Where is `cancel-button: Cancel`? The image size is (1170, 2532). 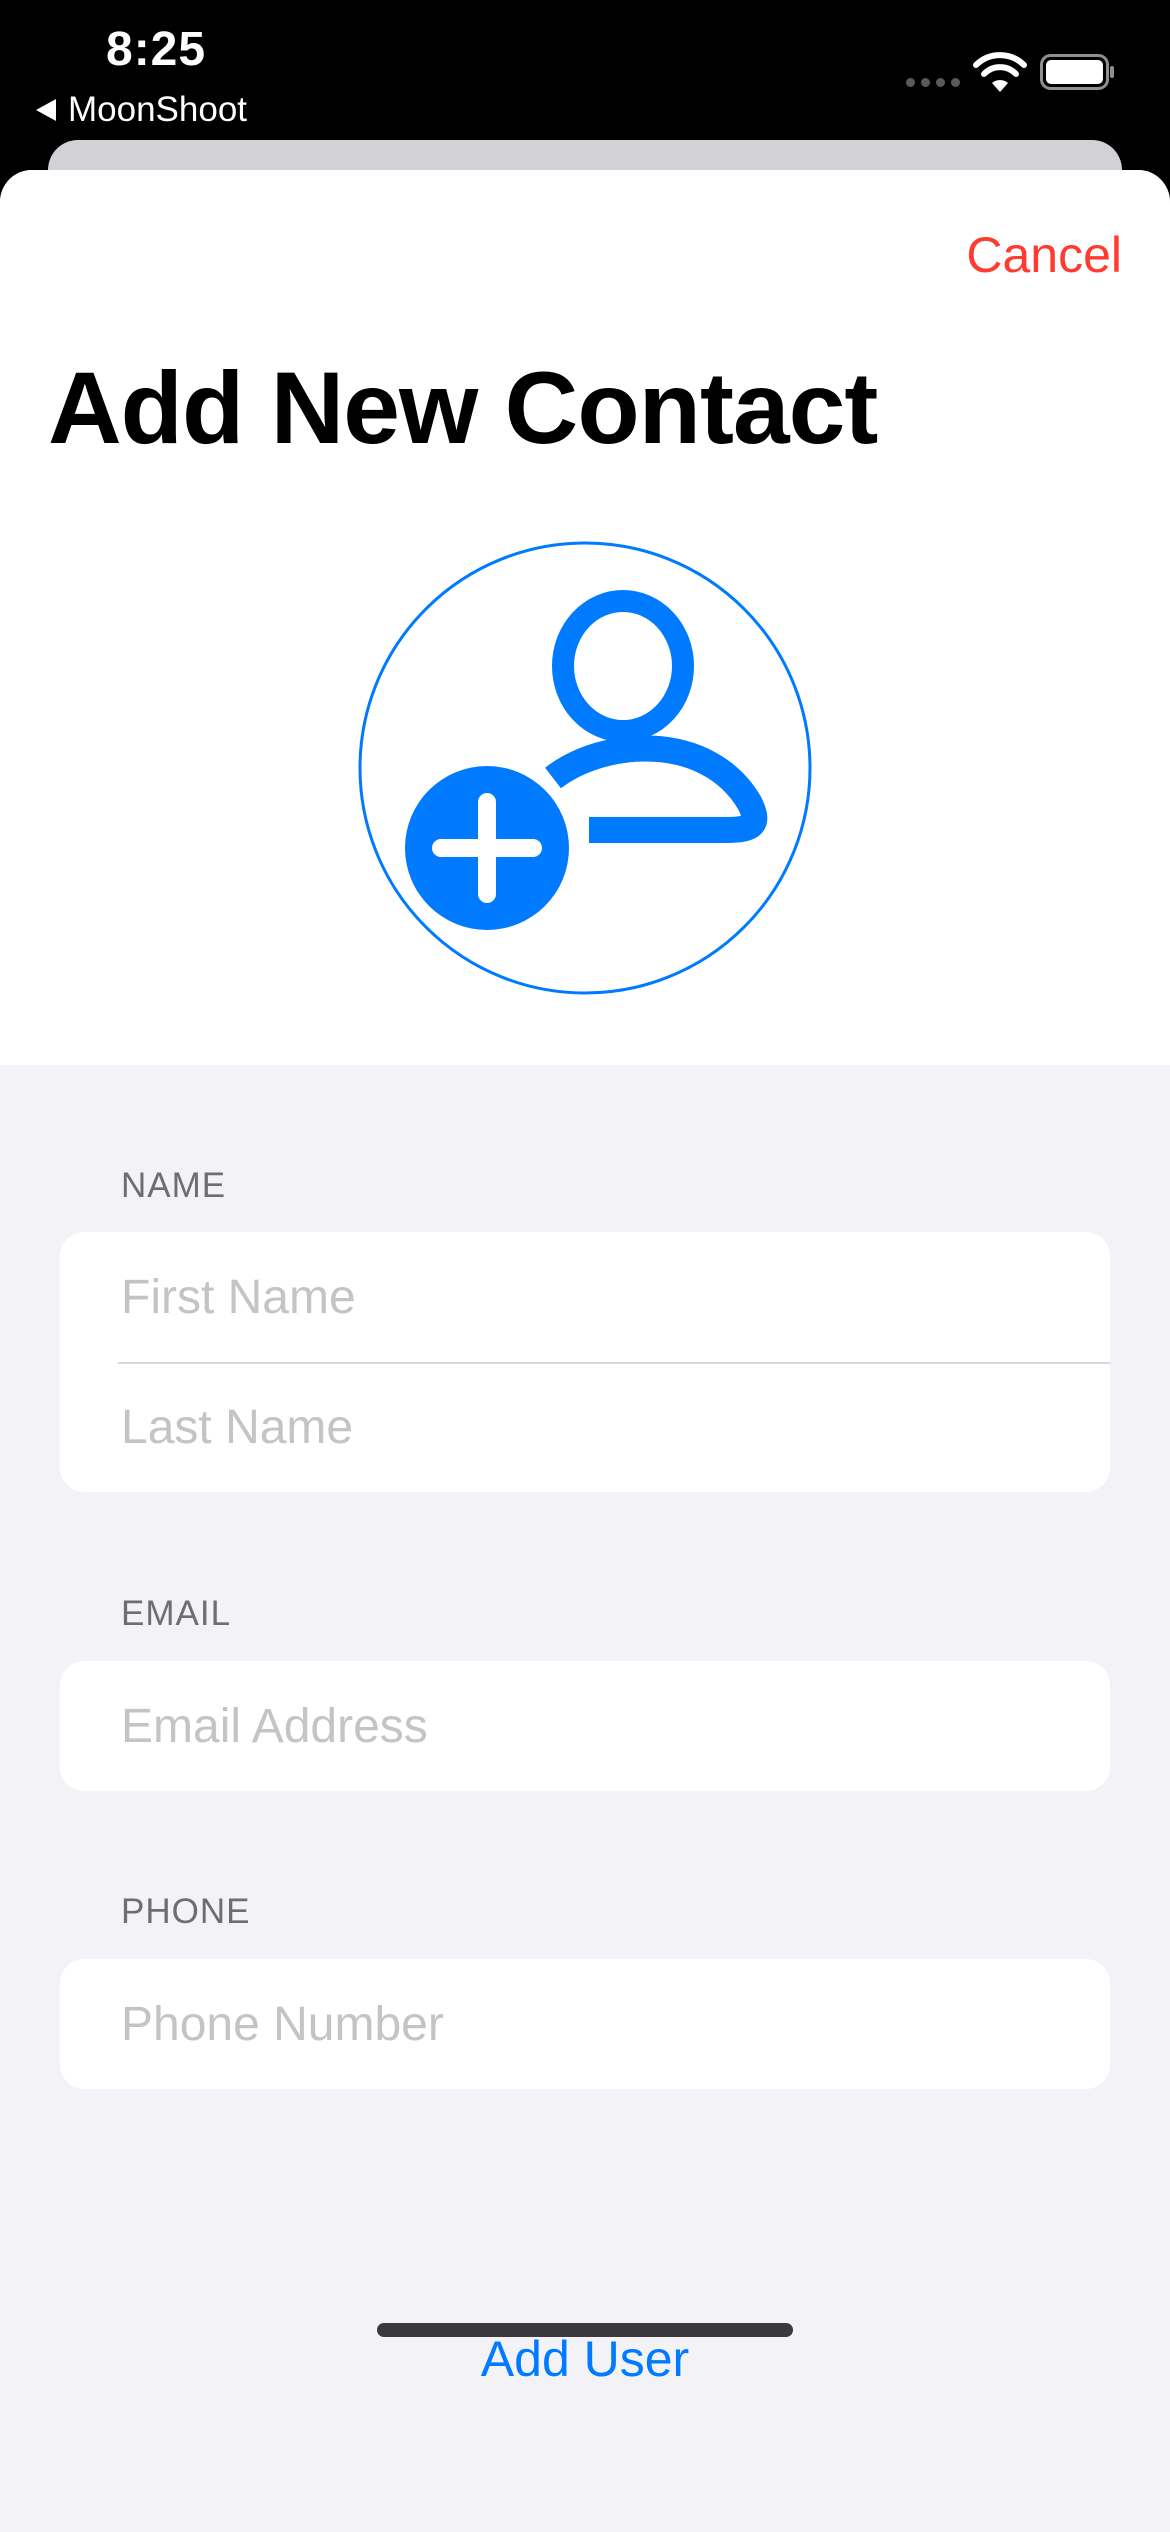
cancel-button: Cancel is located at coordinates (1044, 255).